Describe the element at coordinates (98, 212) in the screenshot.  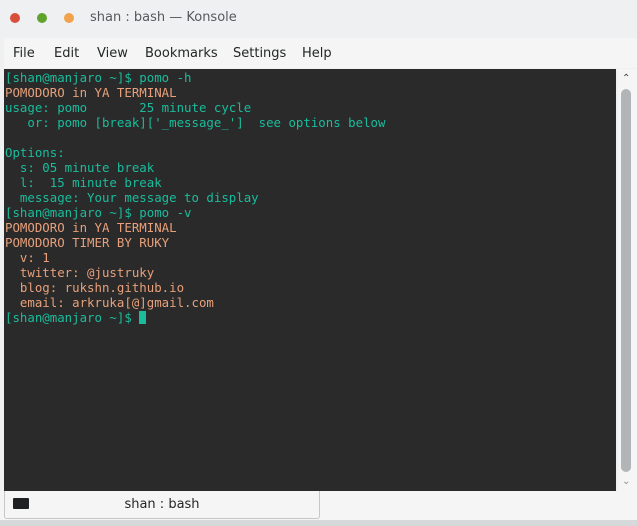
I see `terminal-line: [shan@manjaro ~]$ pomo -v` at that location.